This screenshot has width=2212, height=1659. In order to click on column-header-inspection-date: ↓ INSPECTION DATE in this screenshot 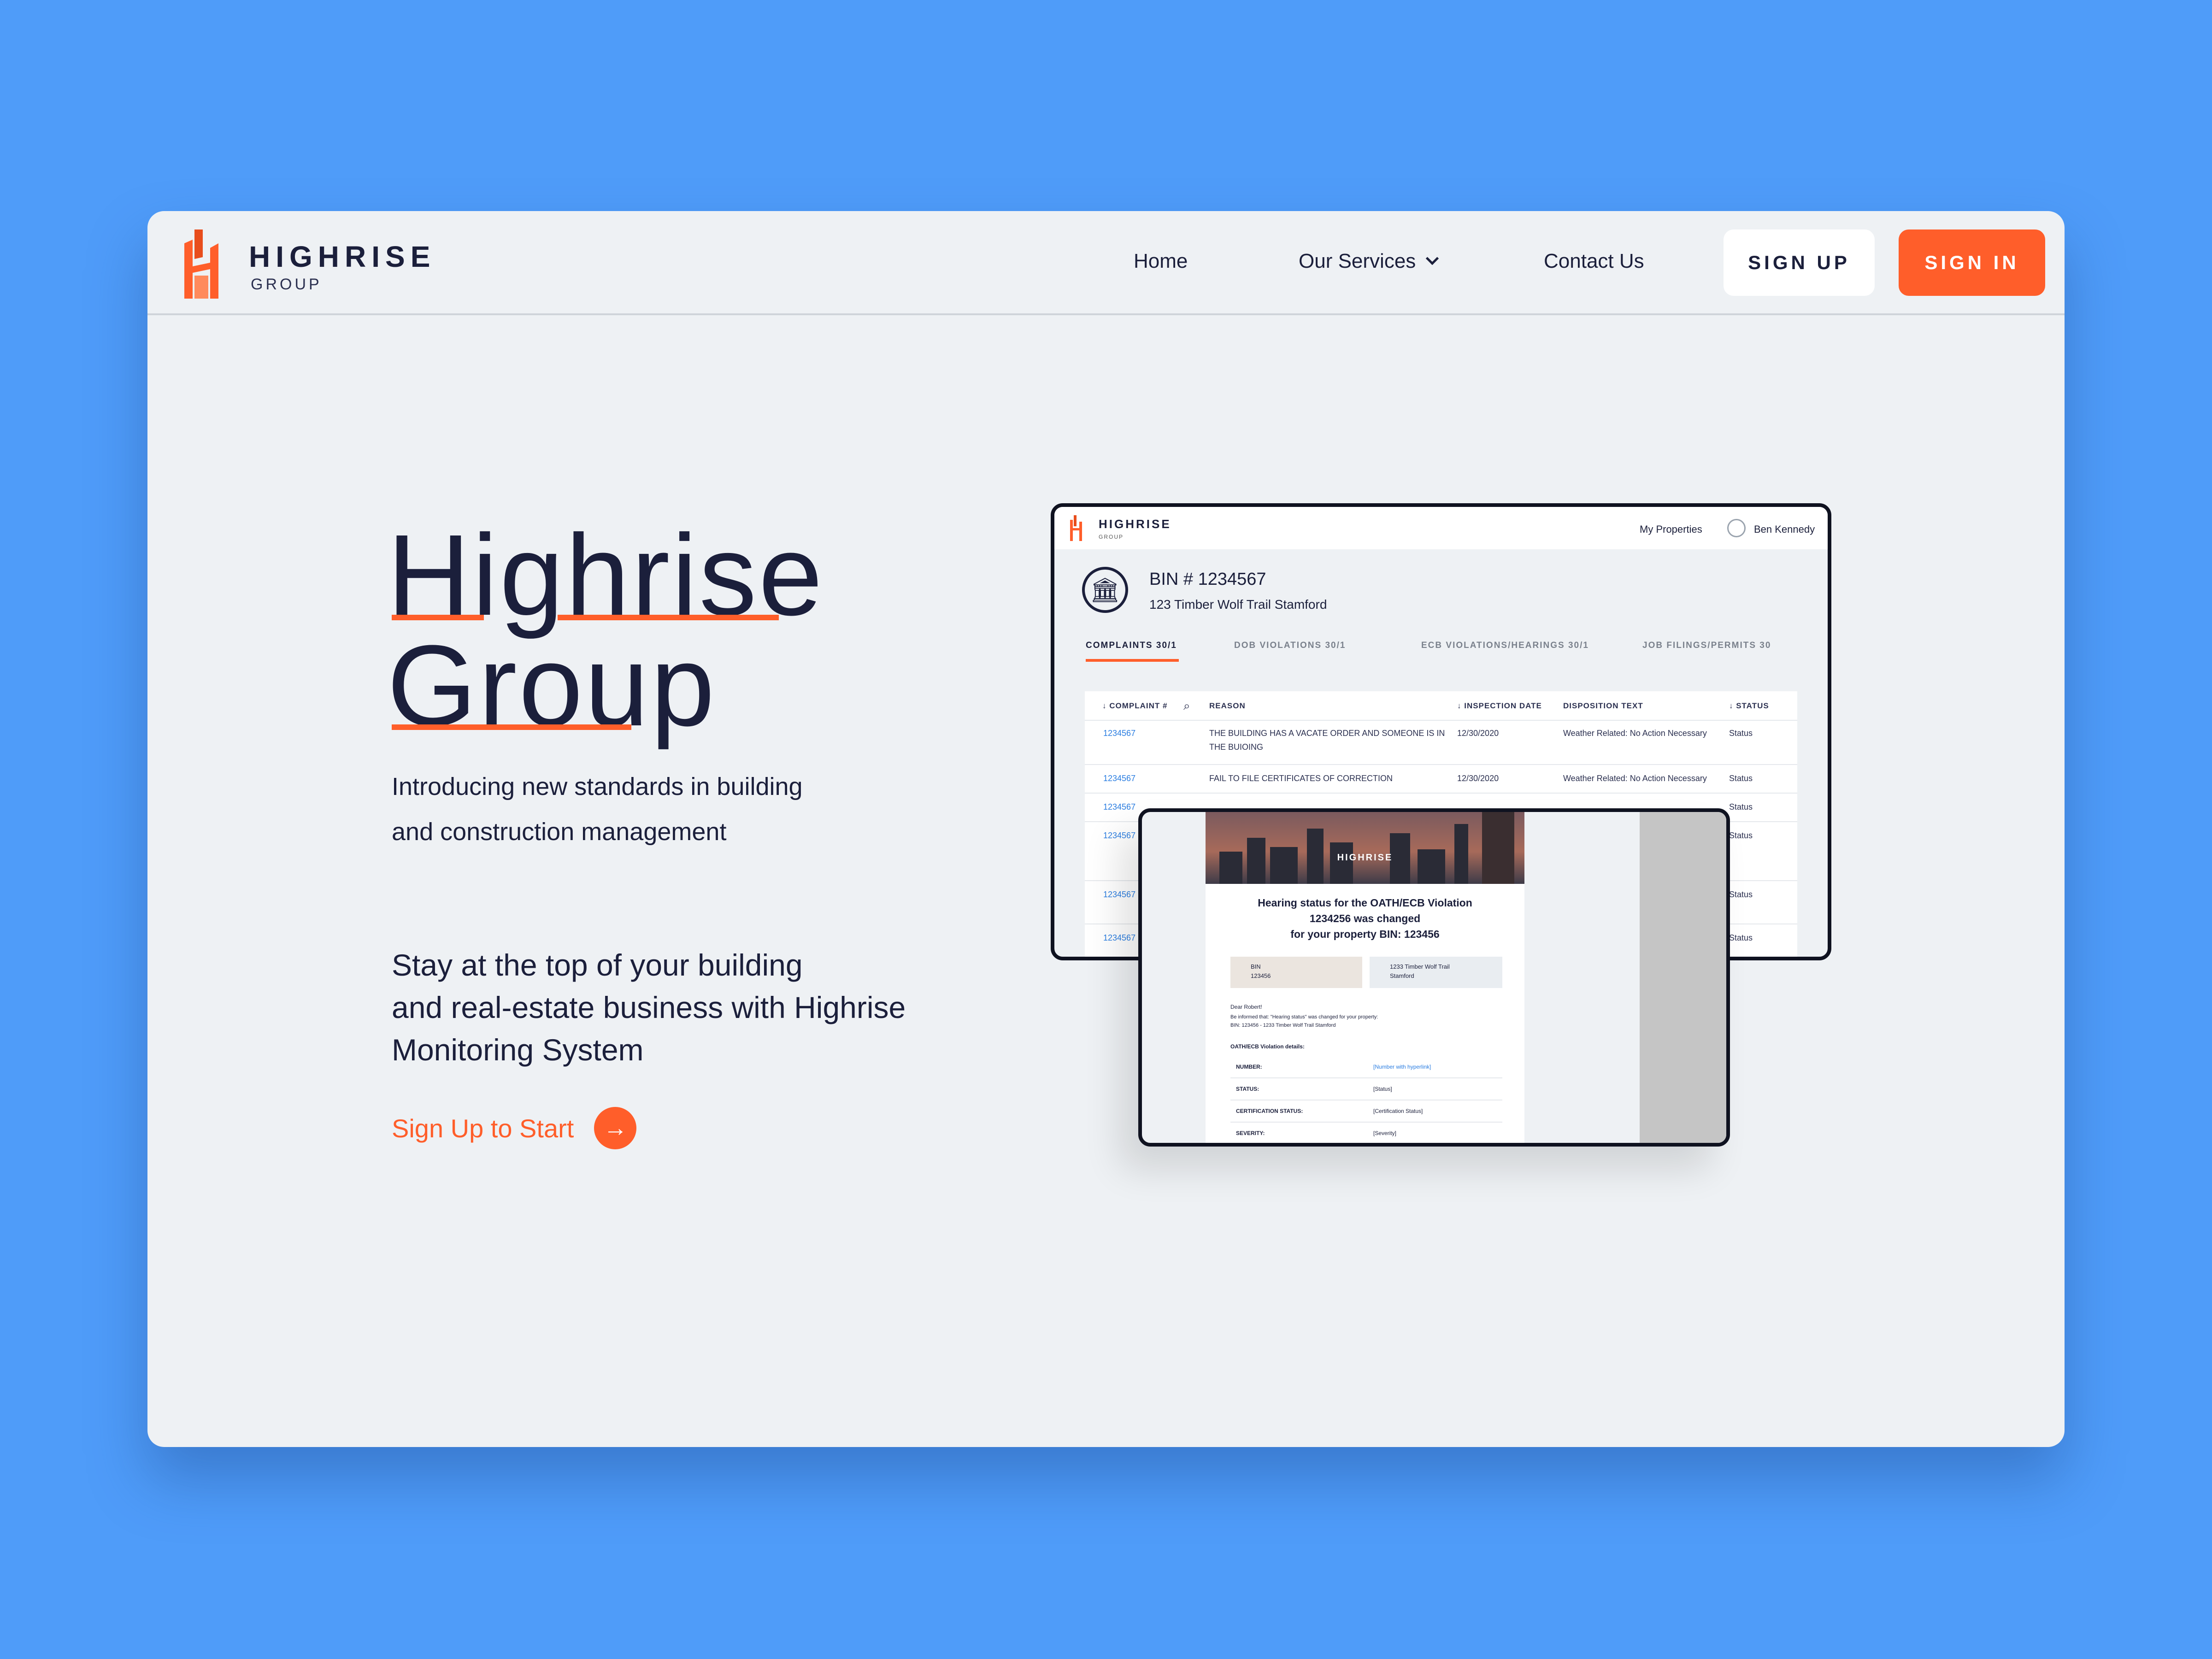, I will do `click(1499, 706)`.